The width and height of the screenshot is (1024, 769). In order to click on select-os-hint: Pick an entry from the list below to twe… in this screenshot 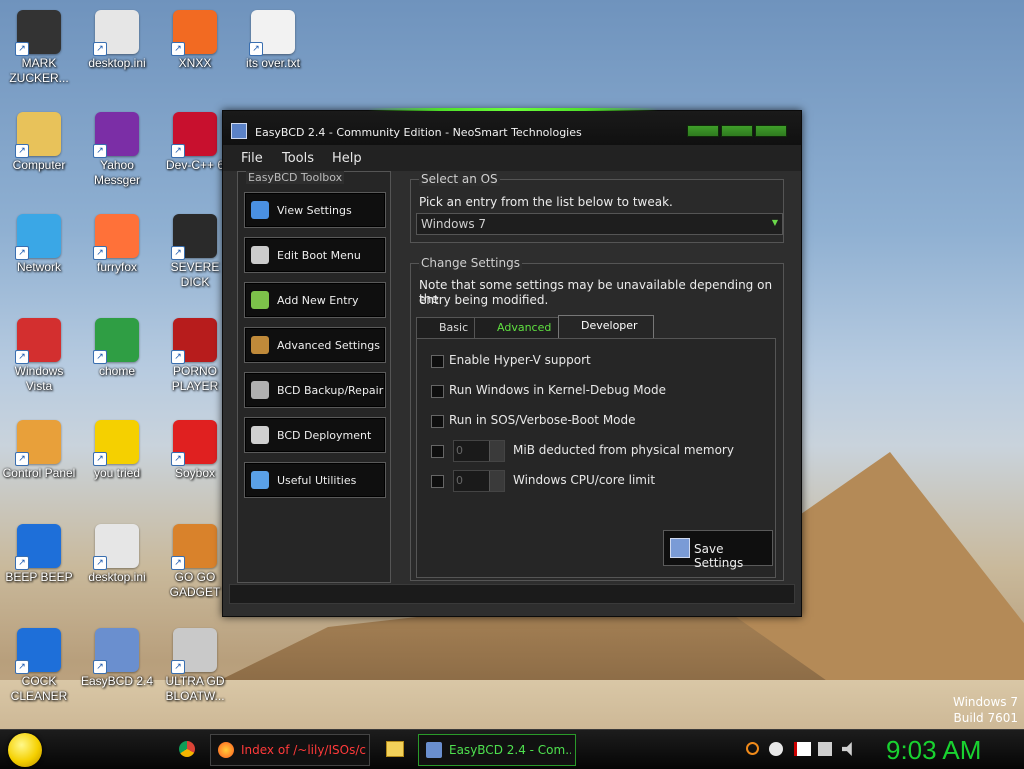, I will do `click(546, 202)`.